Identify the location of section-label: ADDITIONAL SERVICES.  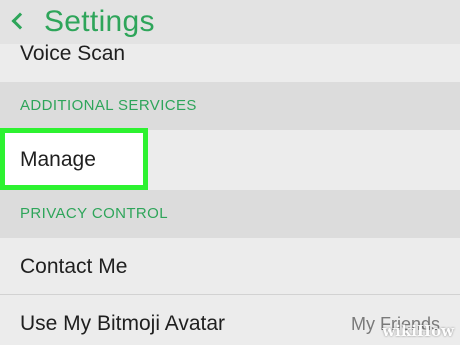
(108, 105).